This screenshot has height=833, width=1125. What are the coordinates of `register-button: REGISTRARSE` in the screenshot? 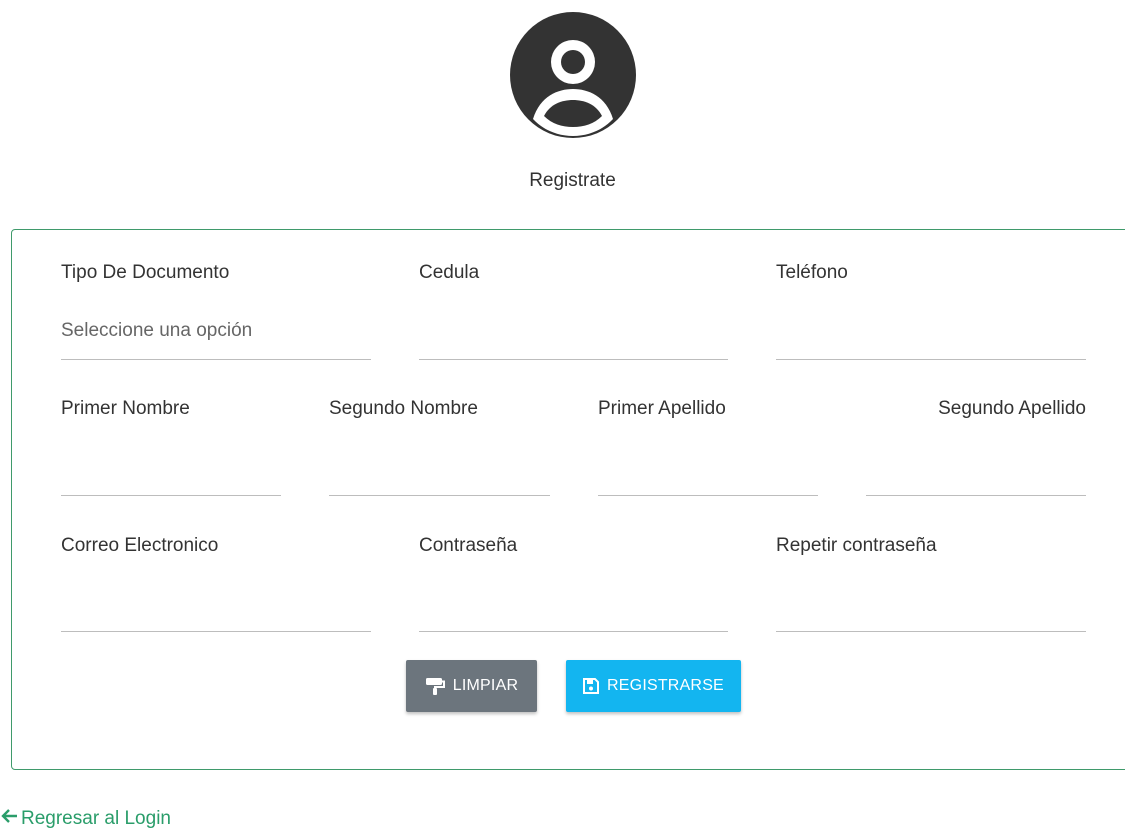 It's located at (653, 686).